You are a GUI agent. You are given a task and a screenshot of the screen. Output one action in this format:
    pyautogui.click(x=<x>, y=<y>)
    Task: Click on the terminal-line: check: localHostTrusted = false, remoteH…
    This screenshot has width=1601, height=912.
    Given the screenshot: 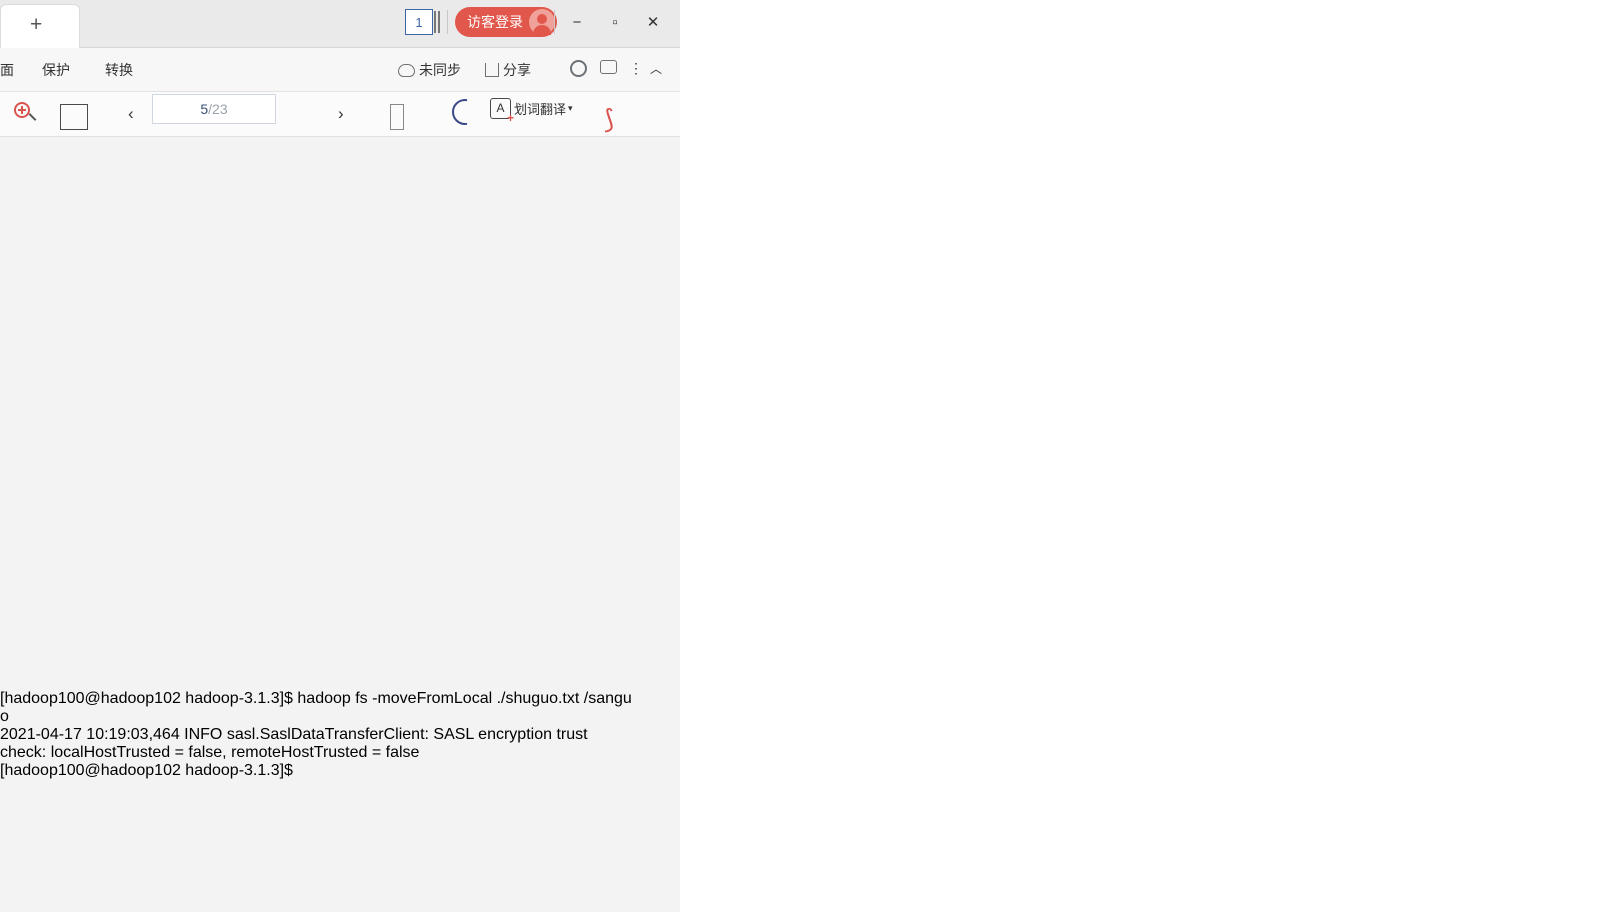 What is the action you would take?
    pyautogui.click(x=210, y=752)
    